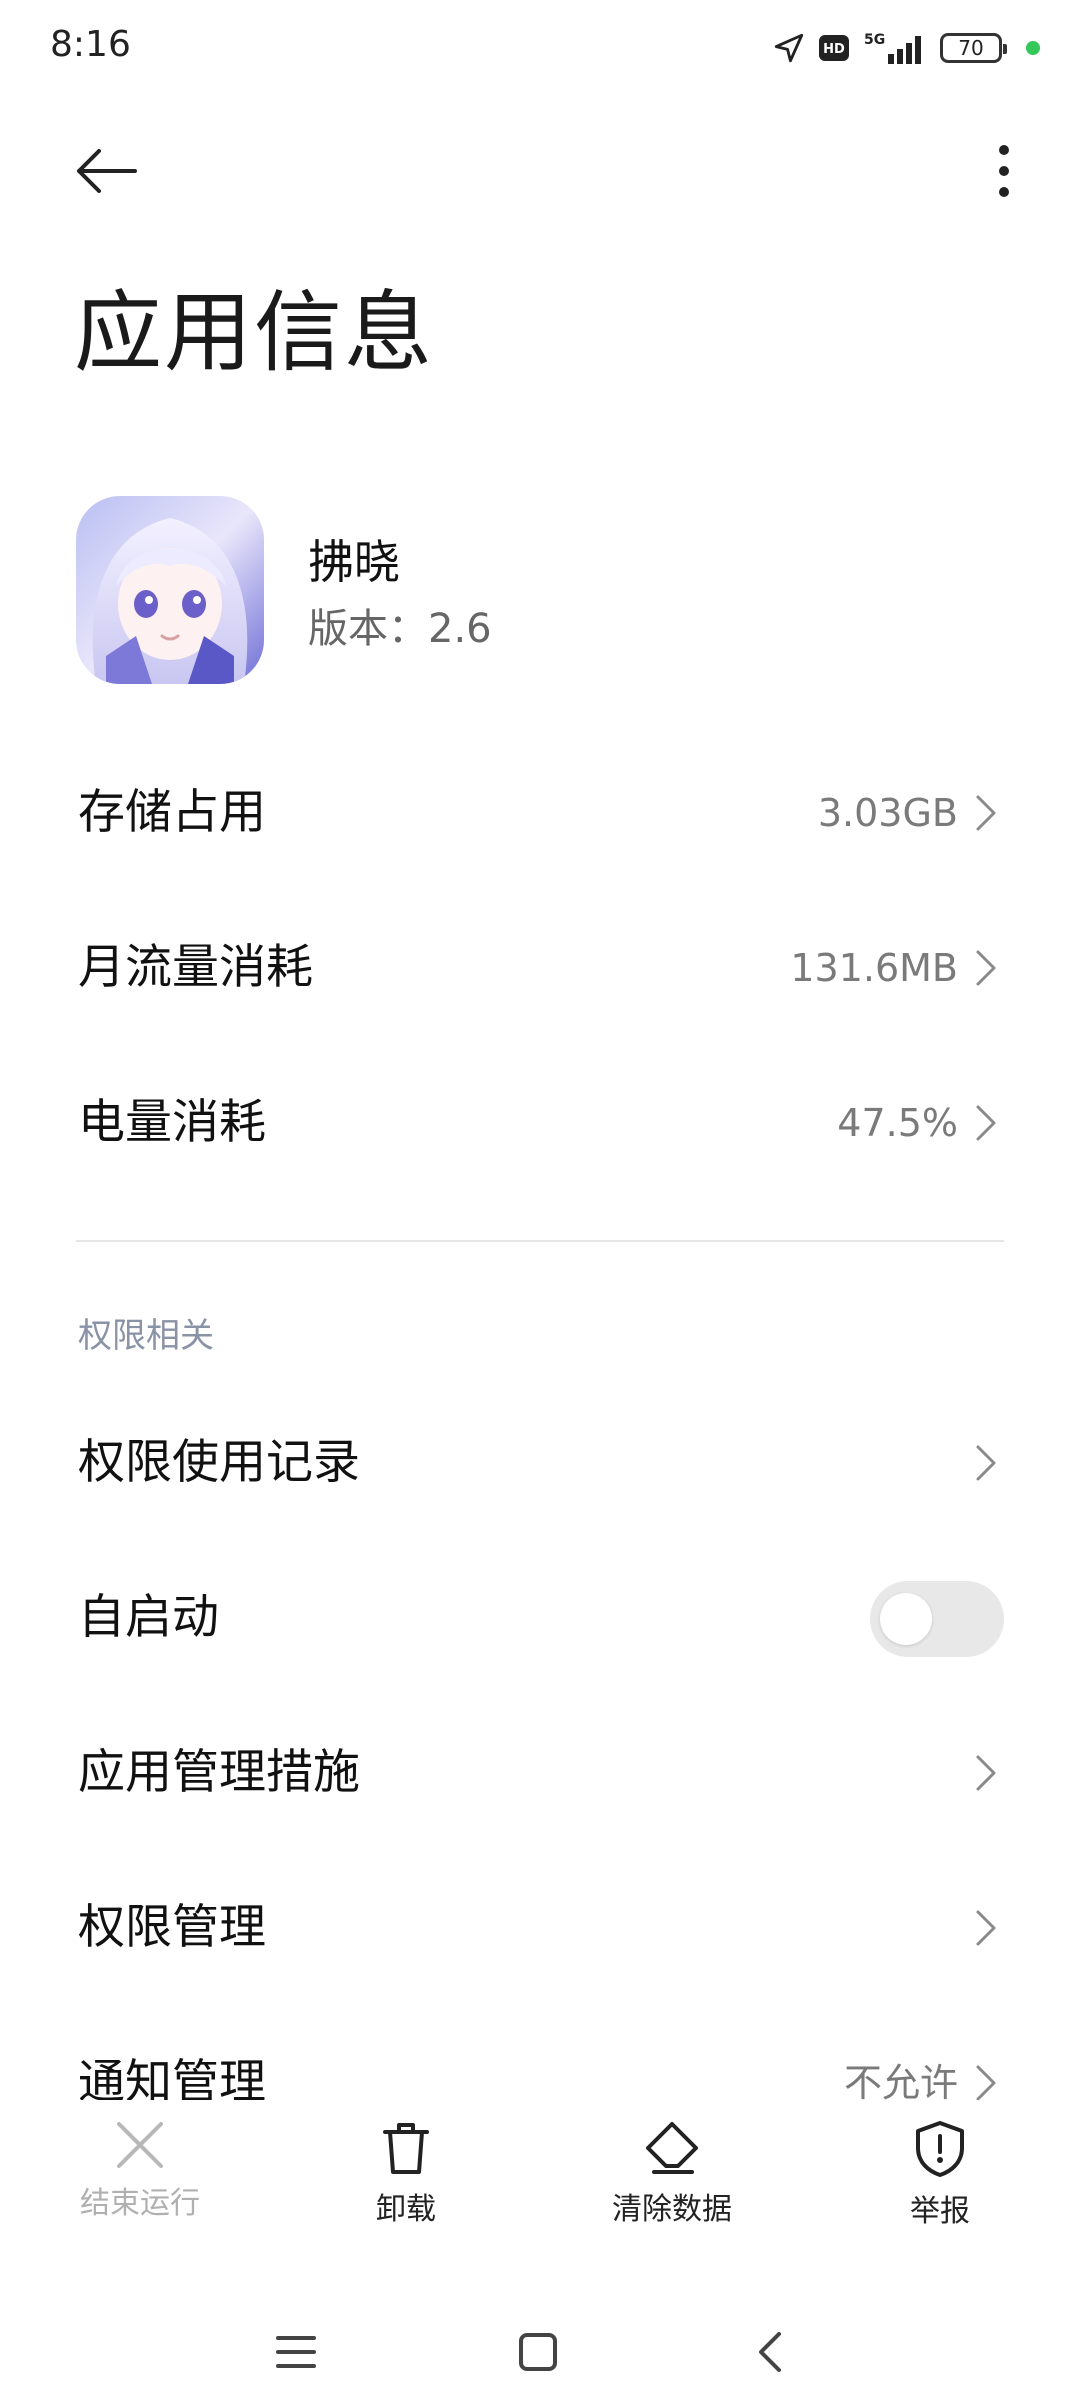  What do you see at coordinates (887, 813) in the screenshot?
I see `storage-value: 3.03GB` at bounding box center [887, 813].